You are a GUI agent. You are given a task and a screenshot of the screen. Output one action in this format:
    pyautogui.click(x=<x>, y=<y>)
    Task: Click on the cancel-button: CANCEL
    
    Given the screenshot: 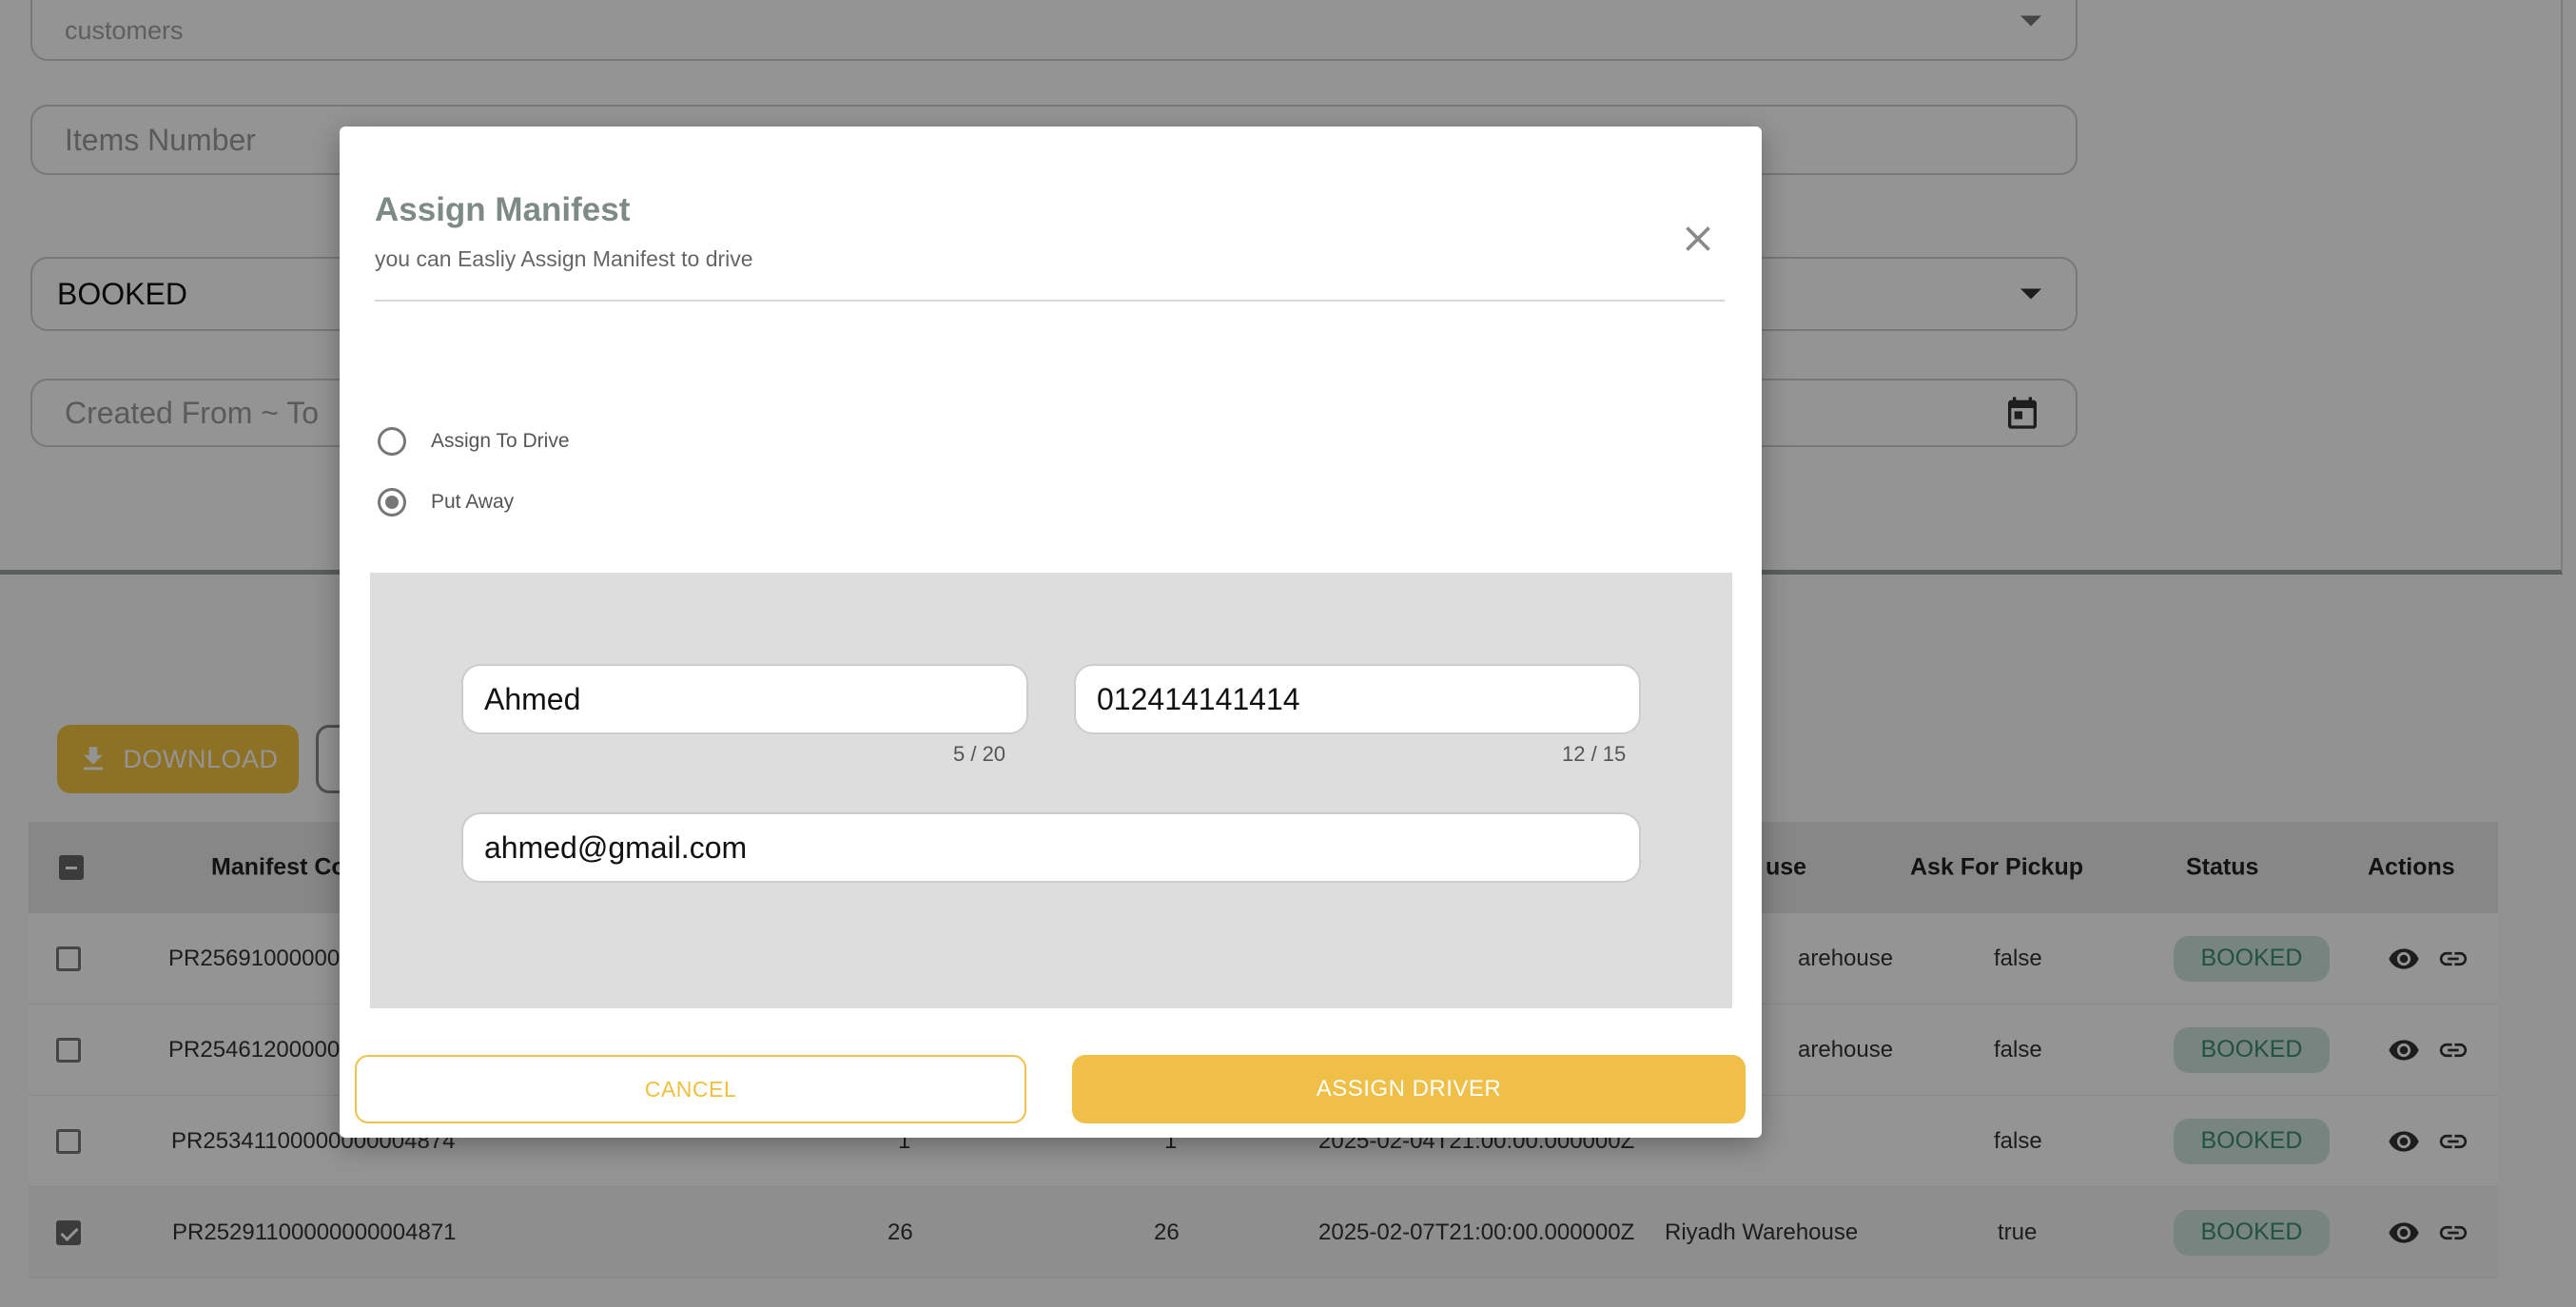 What is the action you would take?
    pyautogui.click(x=690, y=1089)
    